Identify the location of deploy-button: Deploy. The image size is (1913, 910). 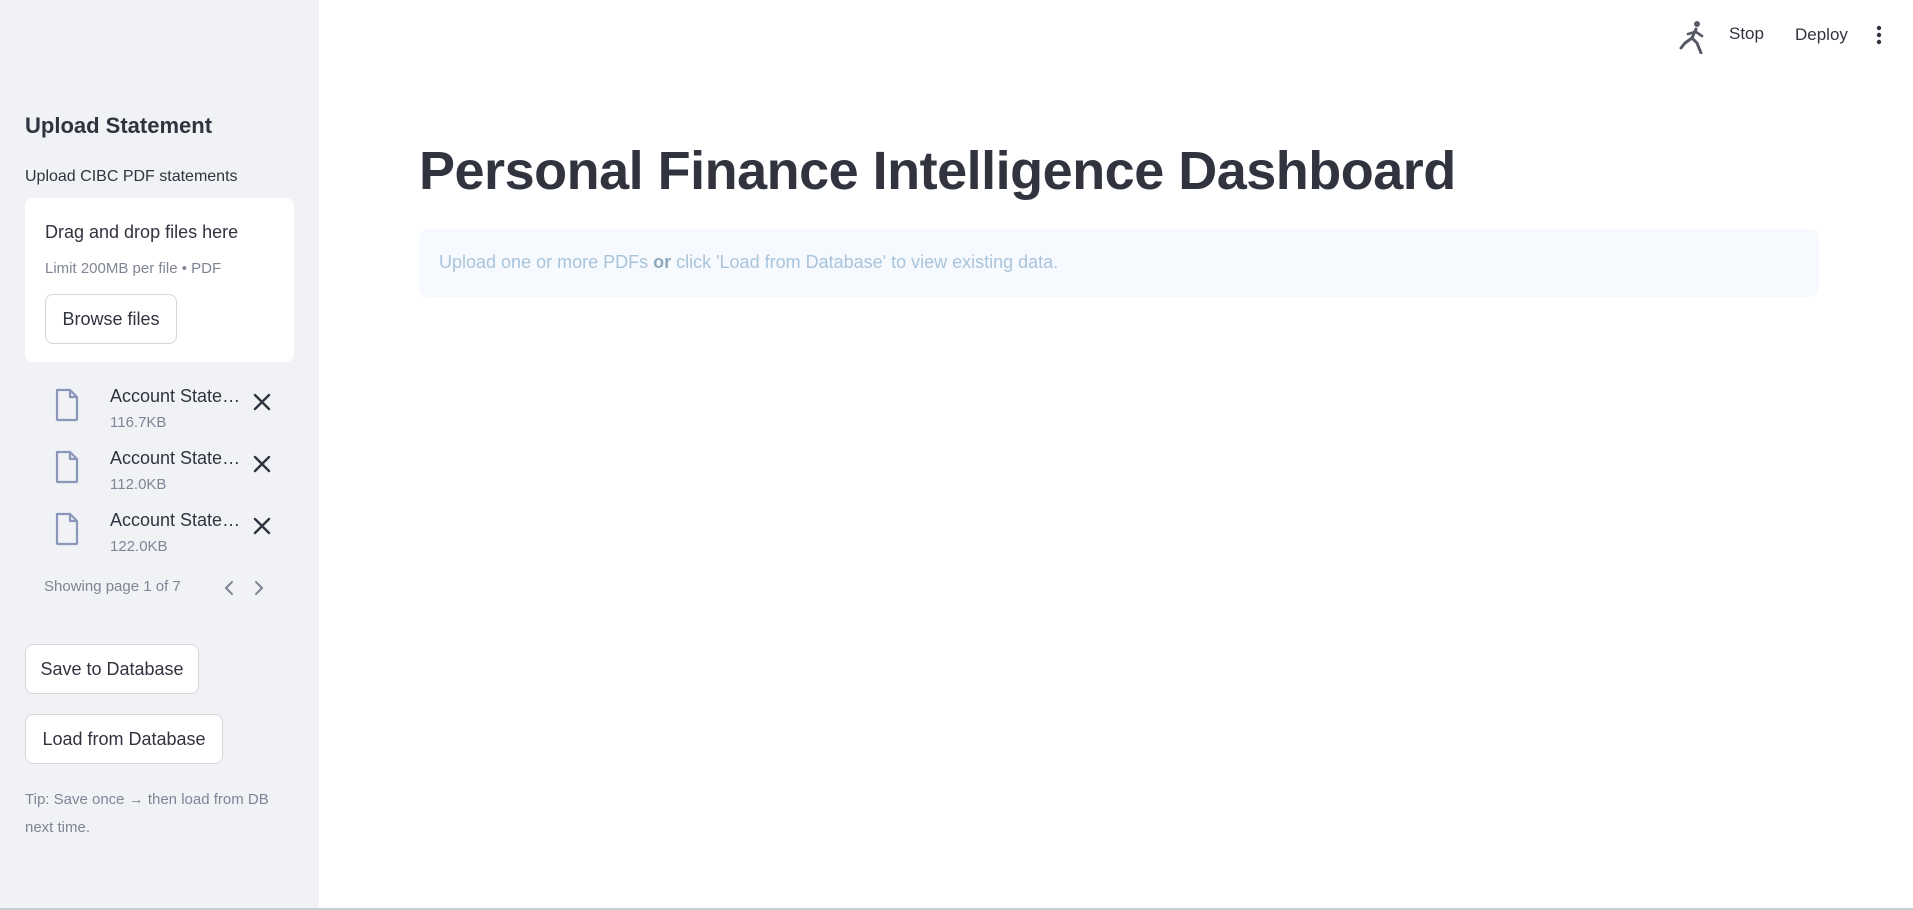
(1821, 35).